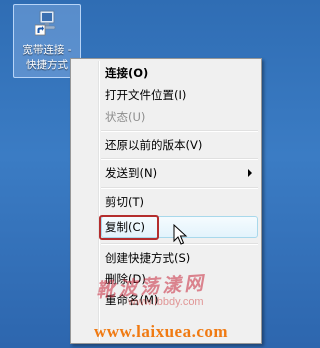 The image size is (320, 348). What do you see at coordinates (180, 173) in the screenshot?
I see `menu-item-send-to: 发送到(N)` at bounding box center [180, 173].